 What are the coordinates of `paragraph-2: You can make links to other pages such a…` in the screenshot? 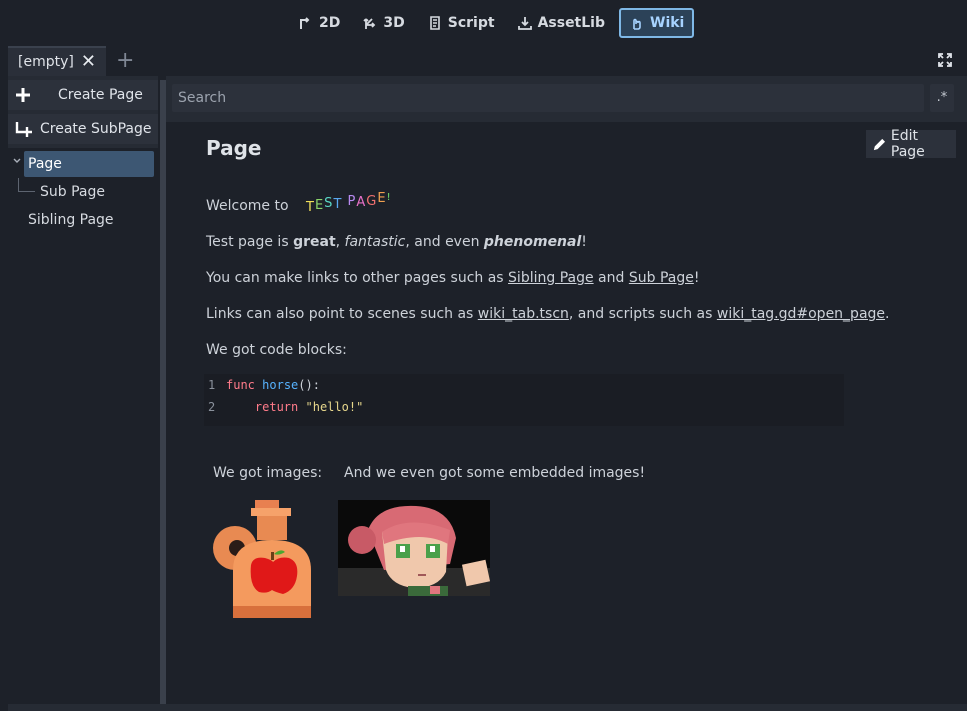 It's located at (452, 278).